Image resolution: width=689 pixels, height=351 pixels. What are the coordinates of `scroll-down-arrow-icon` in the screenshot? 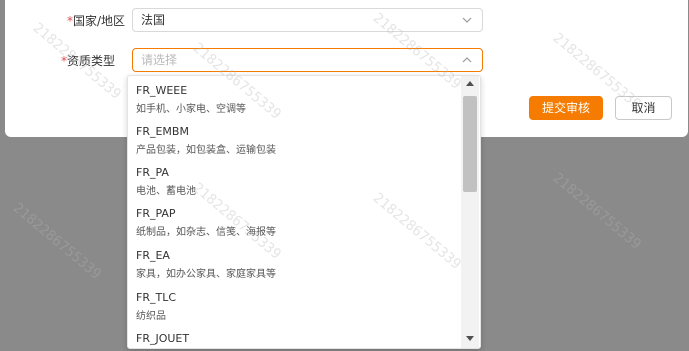 It's located at (470, 338).